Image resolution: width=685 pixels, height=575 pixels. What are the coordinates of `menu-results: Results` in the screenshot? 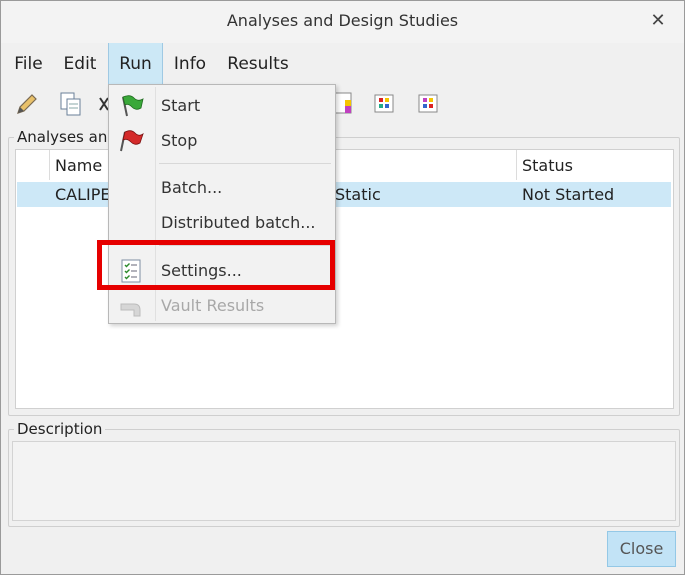 It's located at (258, 64).